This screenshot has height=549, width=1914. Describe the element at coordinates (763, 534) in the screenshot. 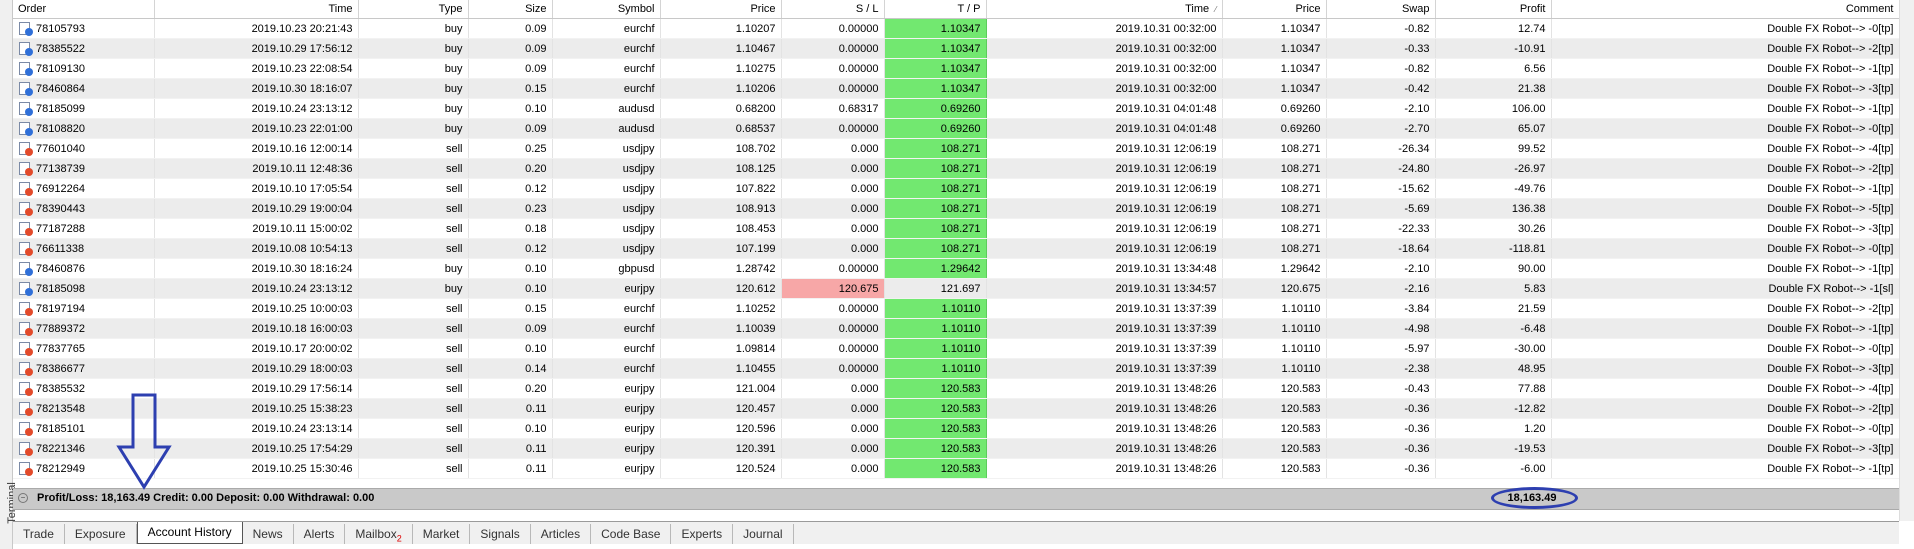

I see `tab-journal: Journal` at that location.